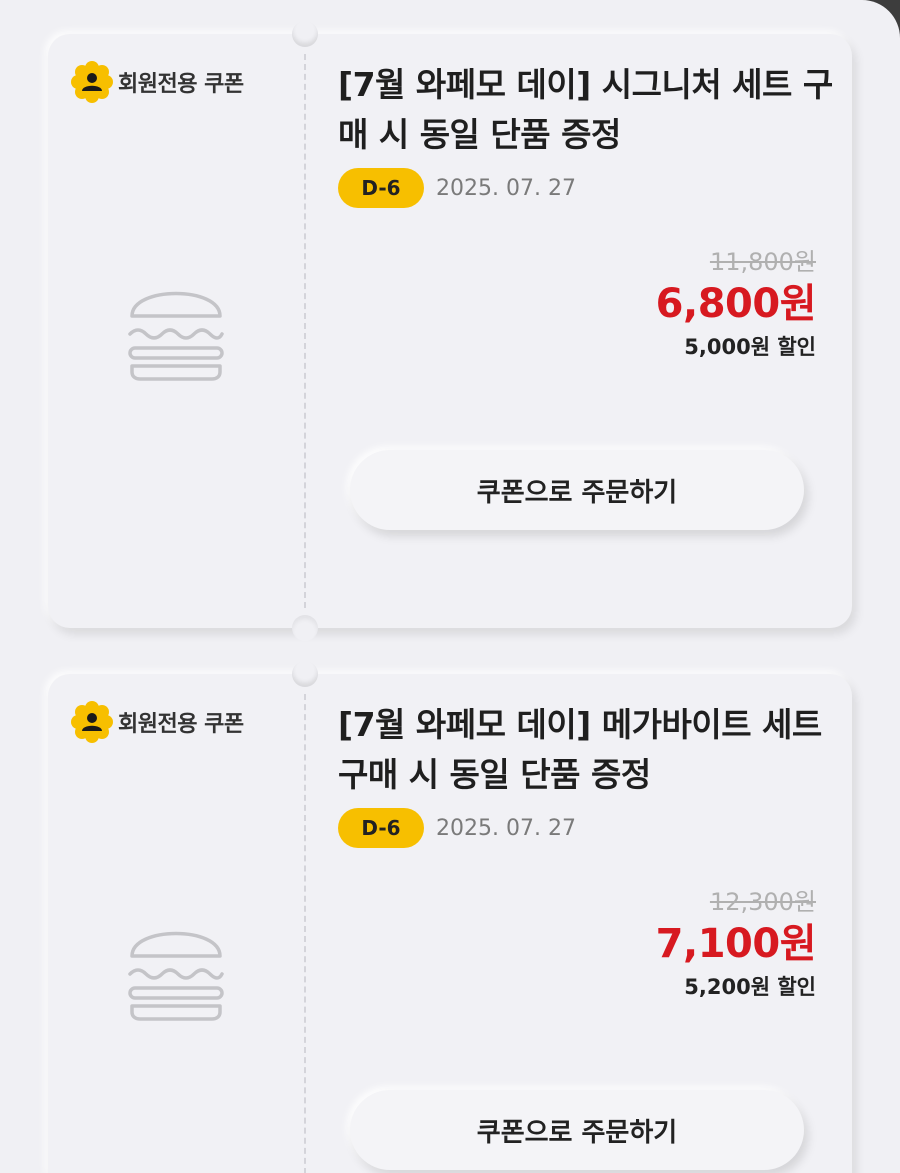 The image size is (900, 1173). Describe the element at coordinates (580, 749) in the screenshot. I see `coupon-title: [7월 와페모 데이] 메가바이트 세트 구매 시 동일 단품 증정` at that location.